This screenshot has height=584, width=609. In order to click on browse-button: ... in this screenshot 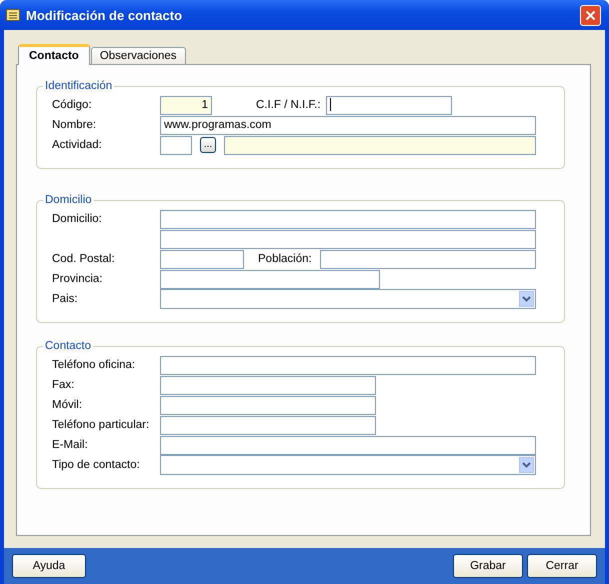, I will do `click(208, 145)`.